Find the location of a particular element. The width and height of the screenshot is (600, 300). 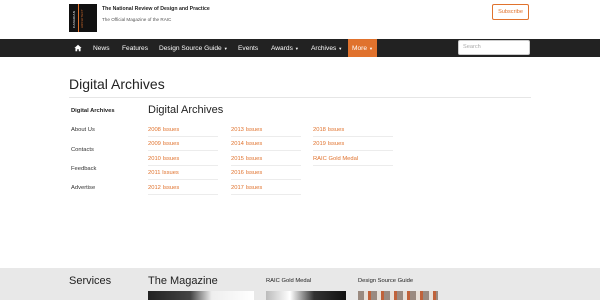

issue-link-2017: 2017 Issues is located at coordinates (266, 190).